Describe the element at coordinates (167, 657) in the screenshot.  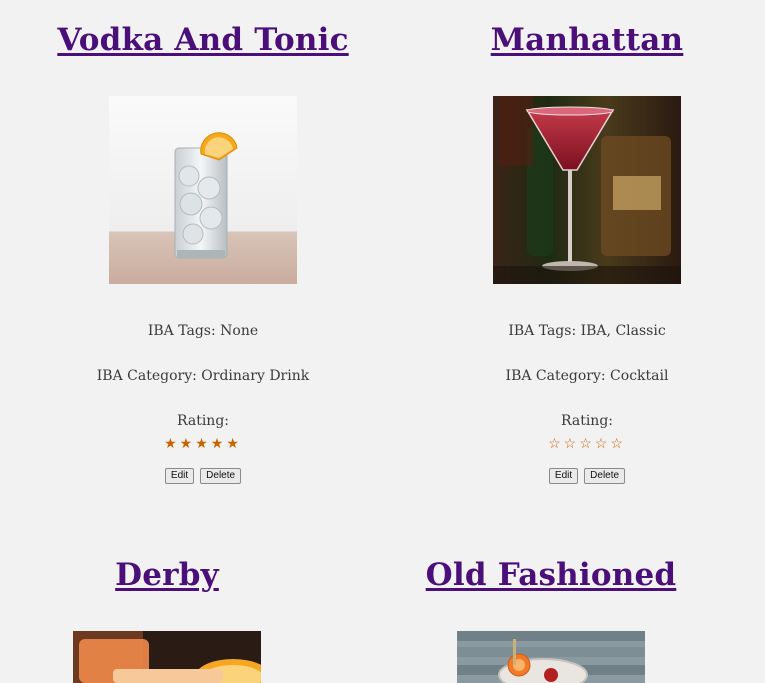
I see `drink-image-derby` at that location.